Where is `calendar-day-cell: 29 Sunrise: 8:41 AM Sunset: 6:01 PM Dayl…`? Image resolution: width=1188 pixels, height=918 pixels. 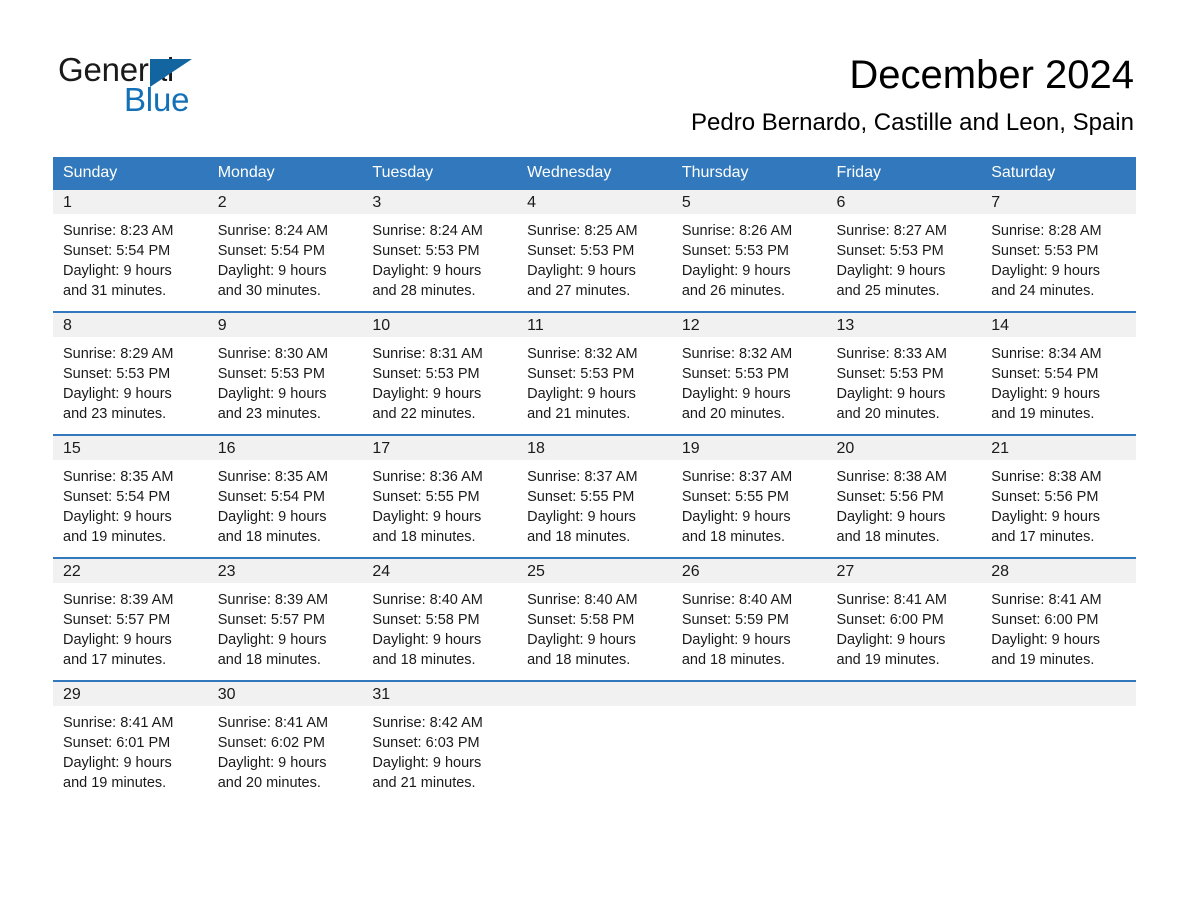
calendar-day-cell: 29 Sunrise: 8:41 AM Sunset: 6:01 PM Dayl… is located at coordinates (130, 741).